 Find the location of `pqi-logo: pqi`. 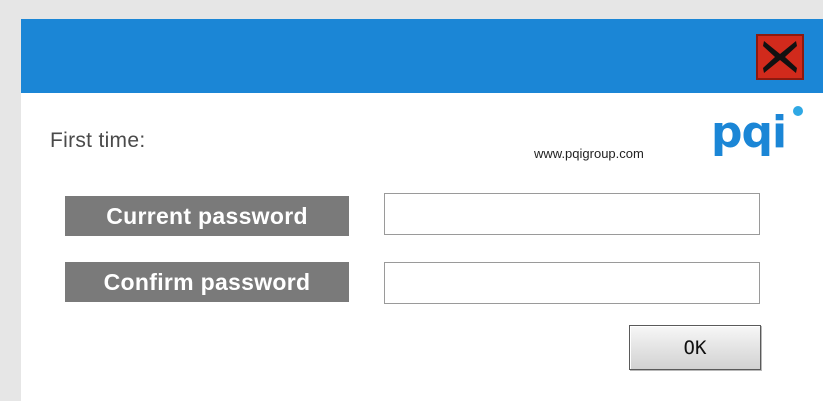

pqi-logo: pqi is located at coordinates (757, 133).